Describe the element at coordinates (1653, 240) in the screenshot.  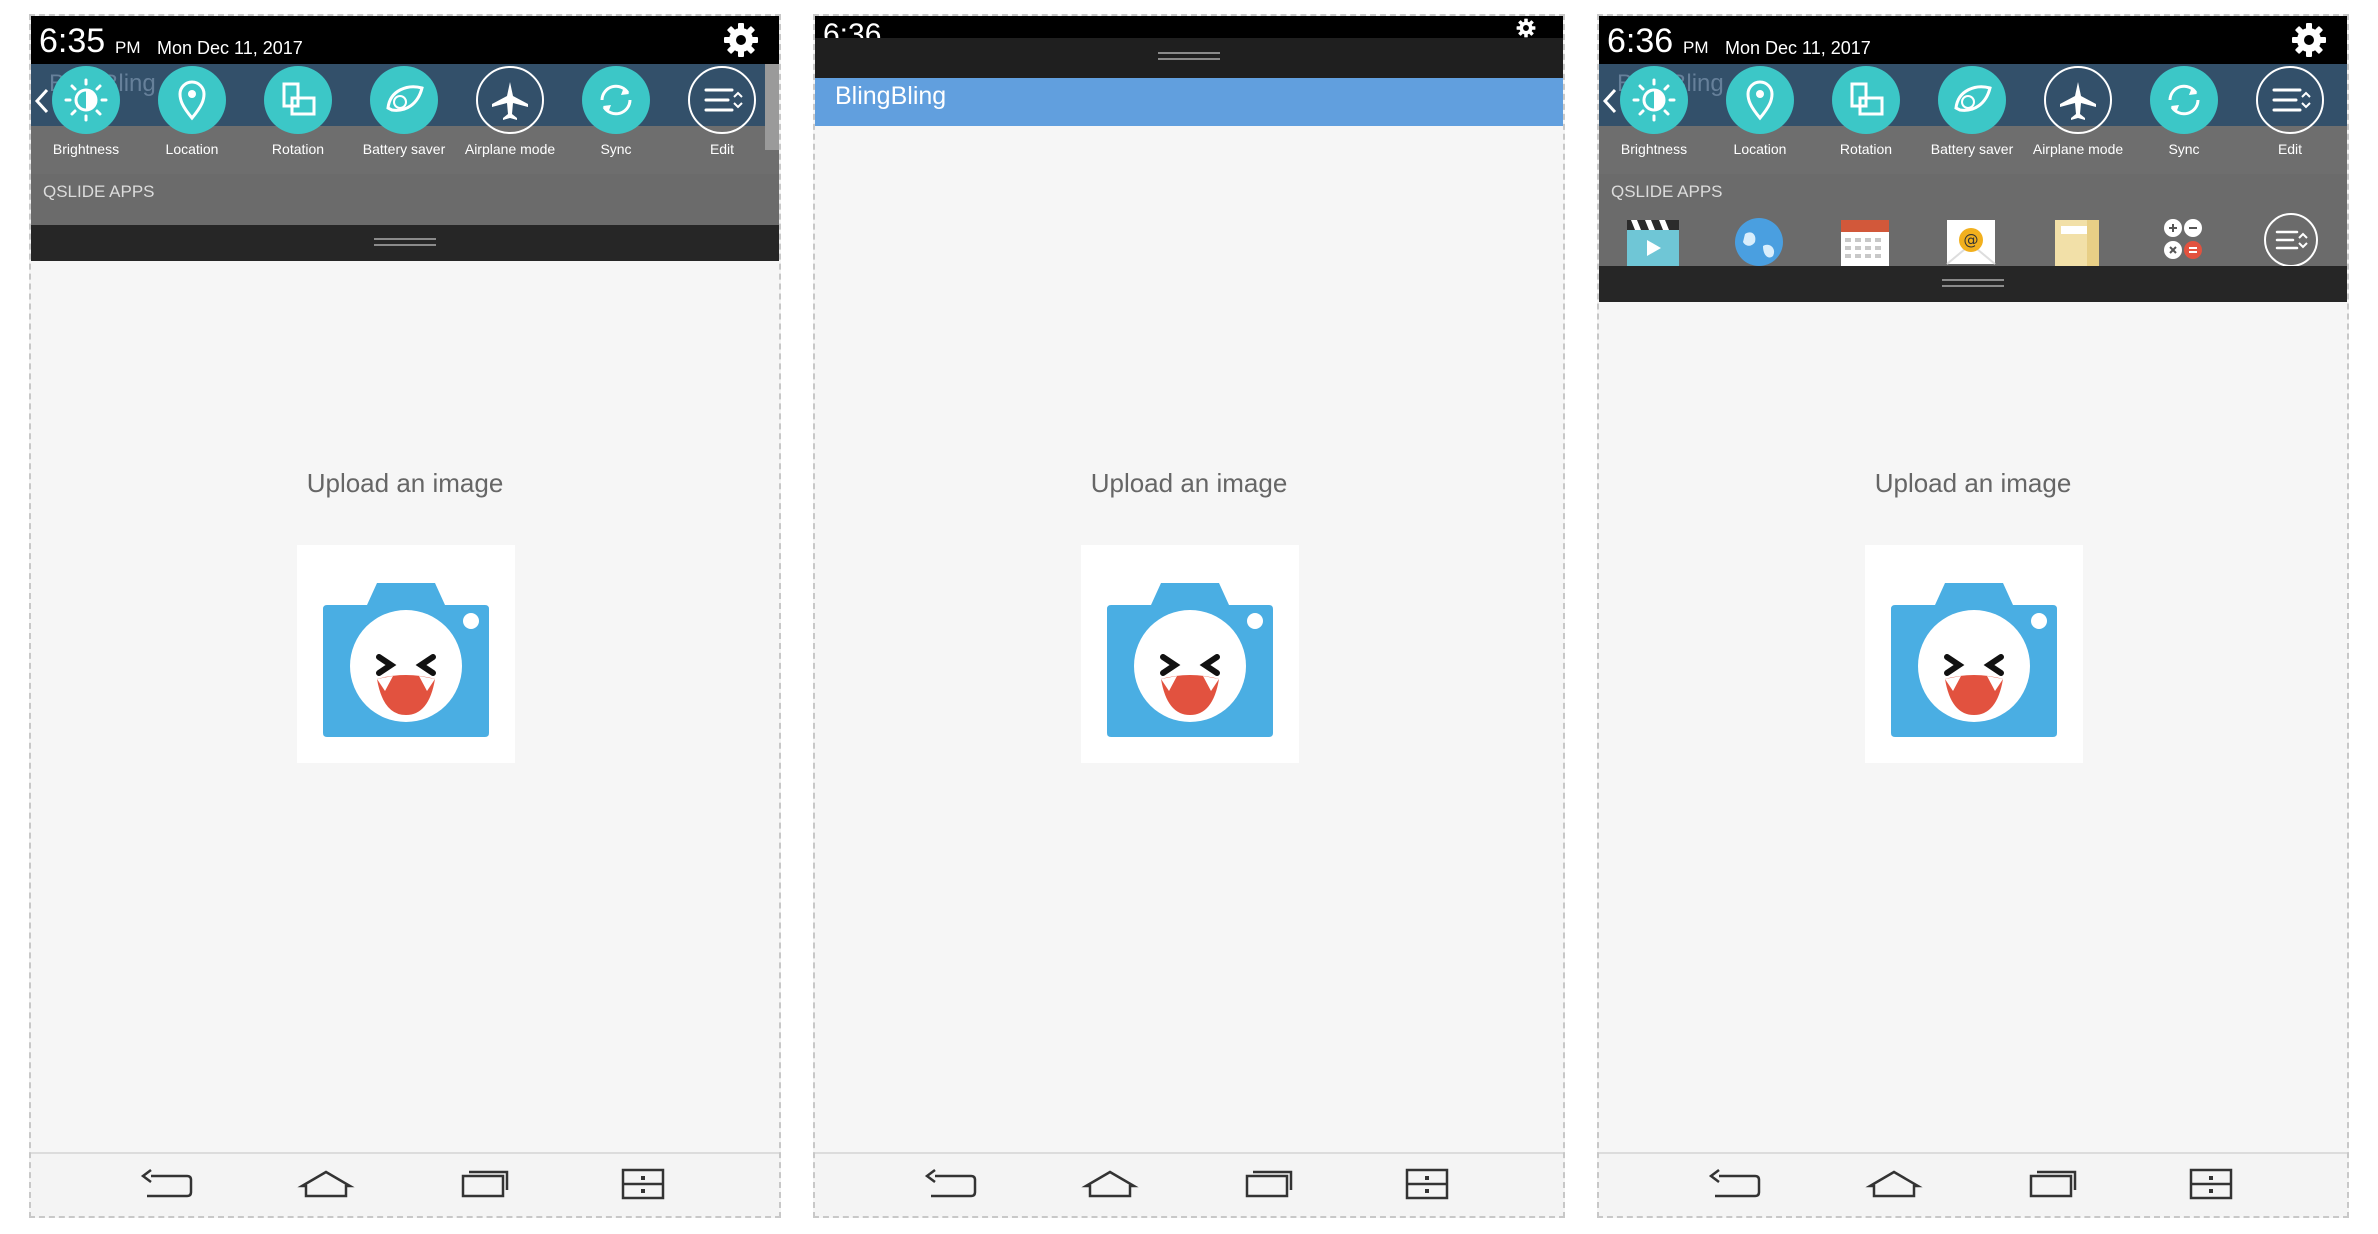
I see `video-app-icon` at that location.